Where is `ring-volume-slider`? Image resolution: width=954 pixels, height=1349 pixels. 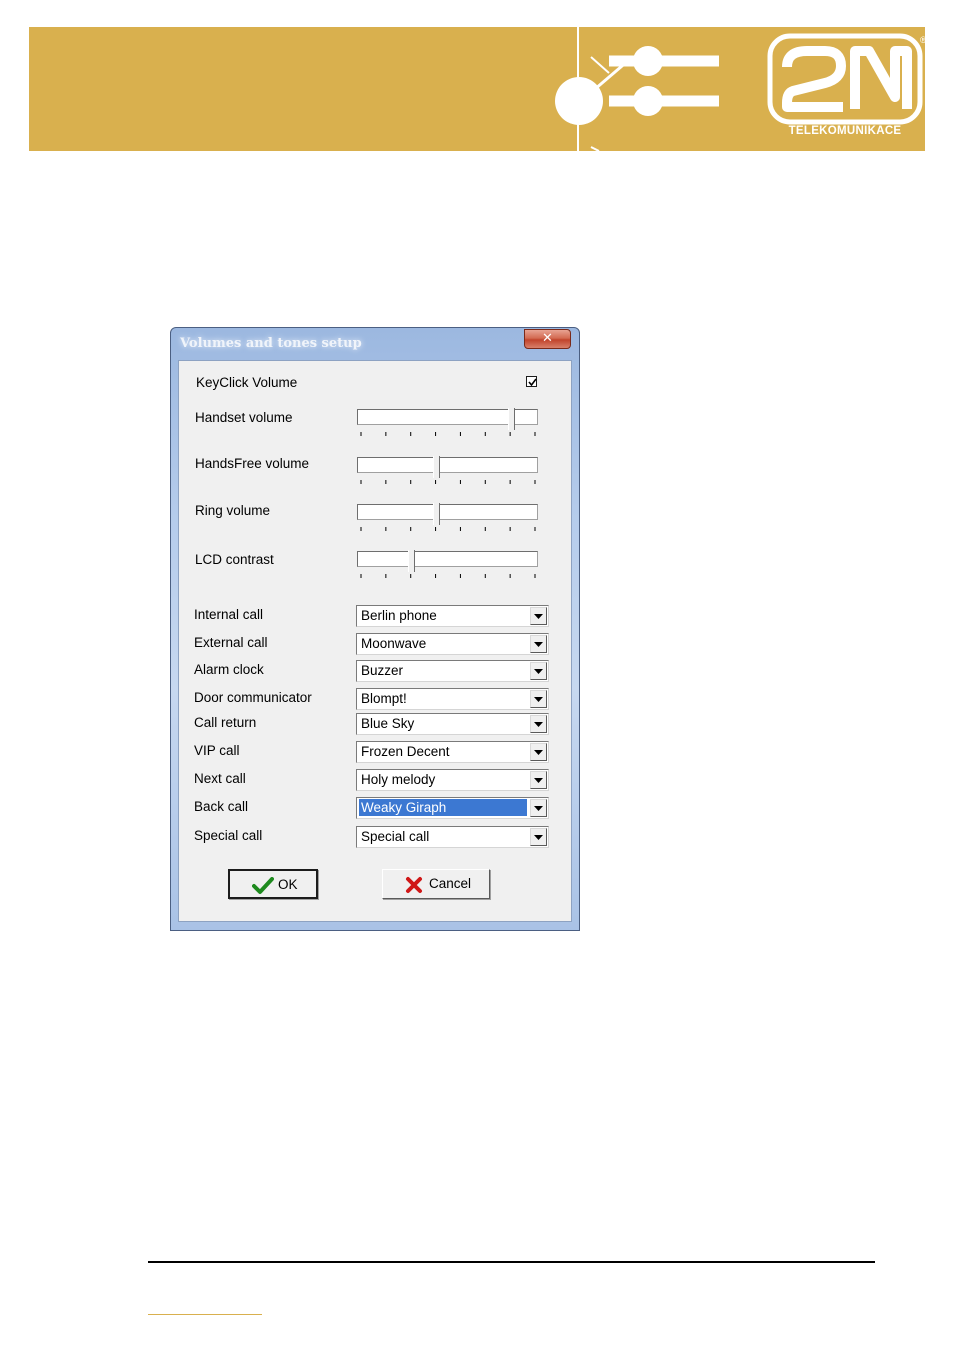
ring-volume-slider is located at coordinates (448, 518).